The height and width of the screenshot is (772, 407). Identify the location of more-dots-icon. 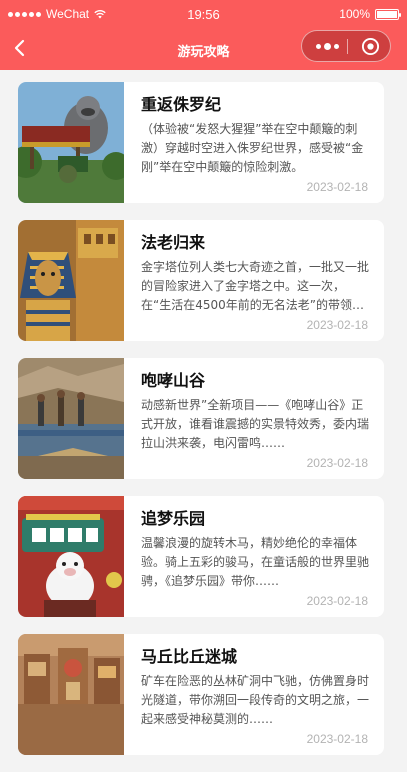
(327, 46).